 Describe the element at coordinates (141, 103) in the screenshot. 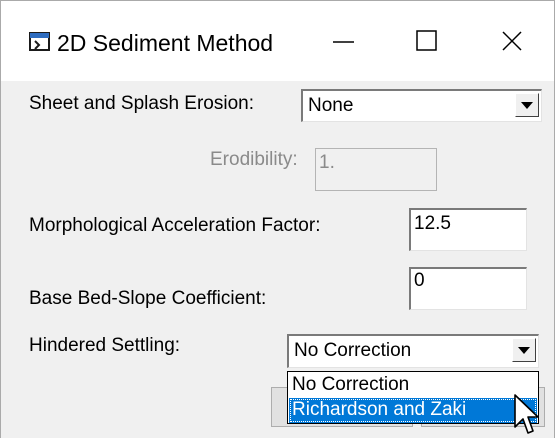

I see `sheet-splash-erosion-label: Sheet and Splash Erosion:` at that location.